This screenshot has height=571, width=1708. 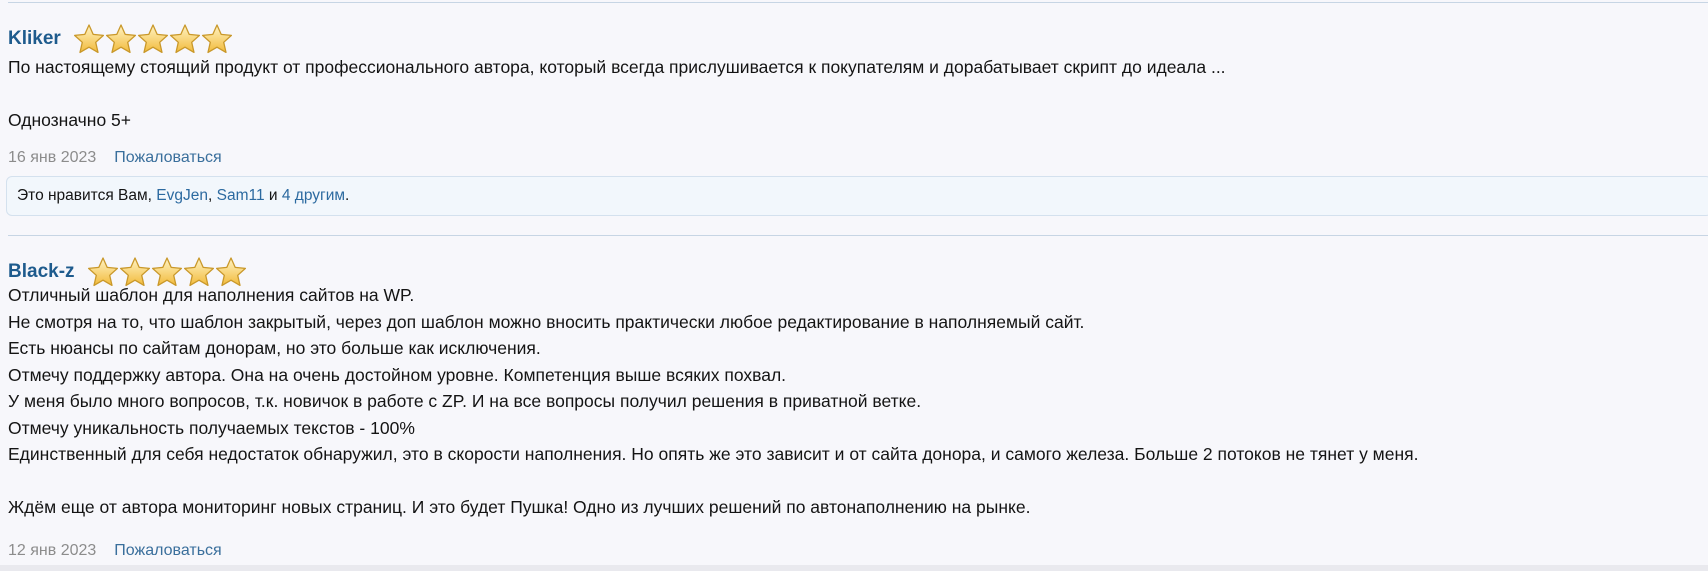 I want to click on review-header: Kliker, so click(x=120, y=39).